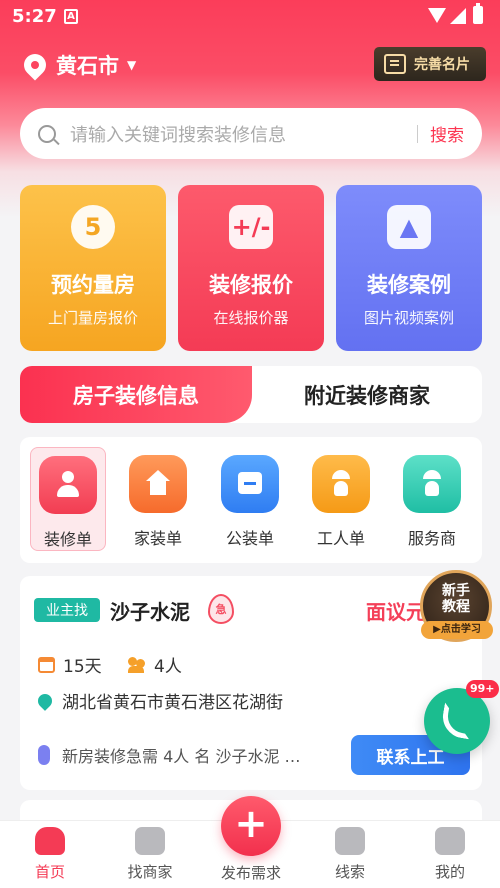 The image size is (500, 888). What do you see at coordinates (341, 484) in the screenshot?
I see `worker-icon` at bounding box center [341, 484].